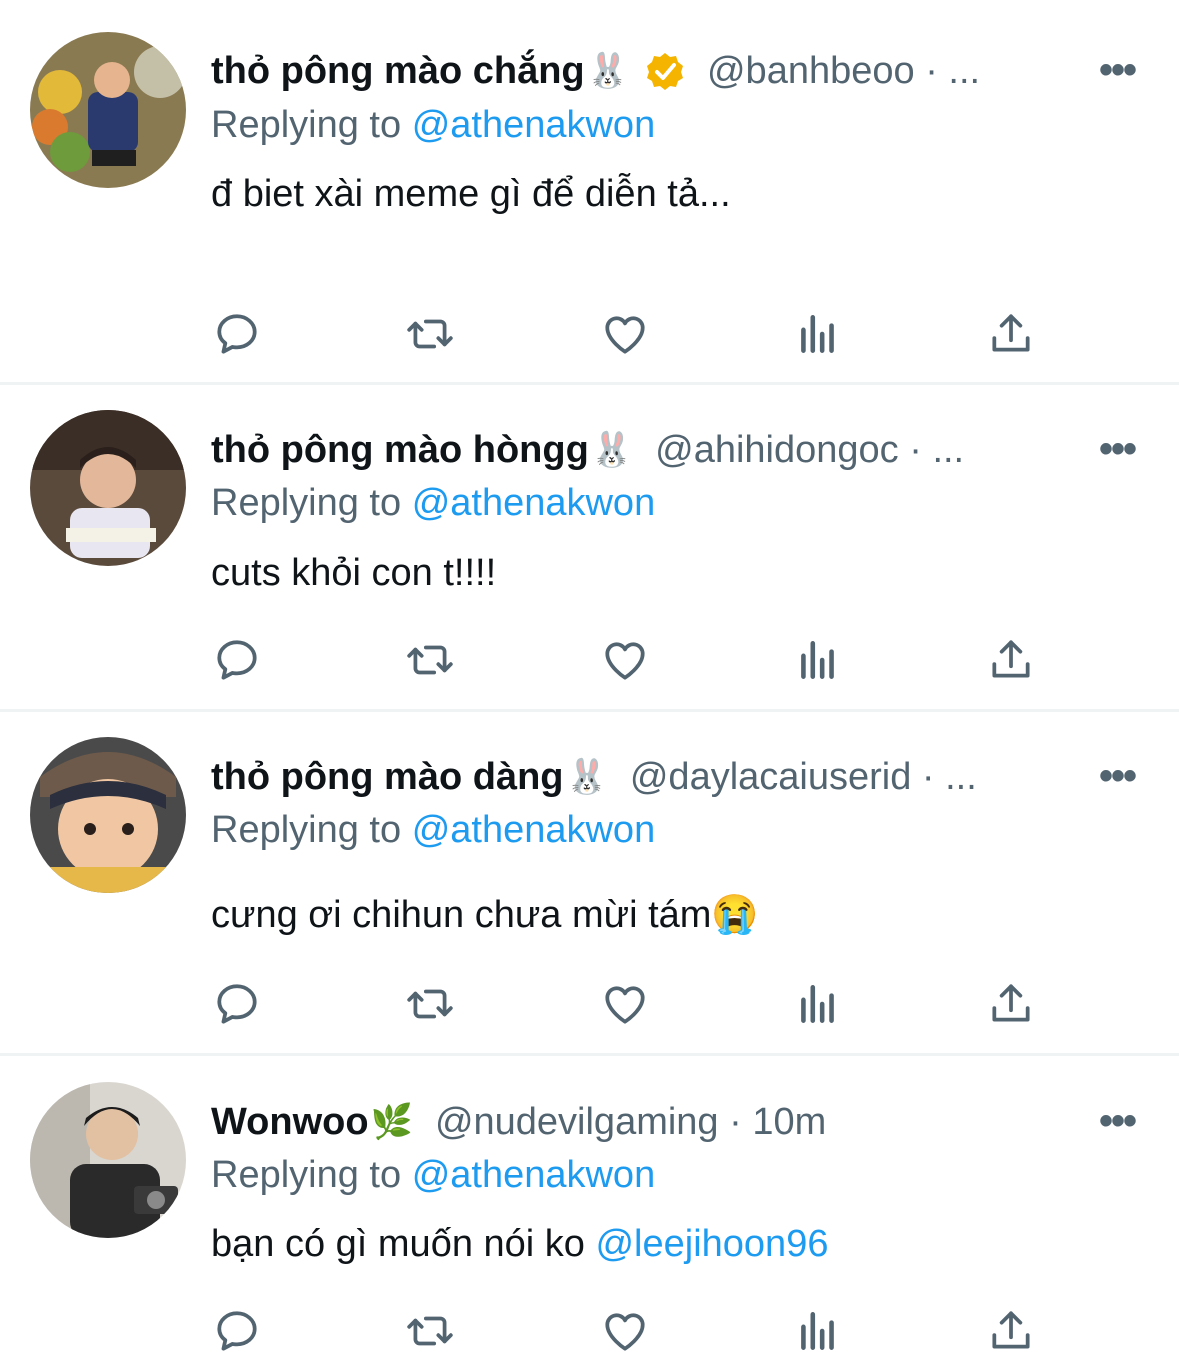 This screenshot has height=1372, width=1179. I want to click on tweet-text-mention: @leejihoon96, so click(711, 1244).